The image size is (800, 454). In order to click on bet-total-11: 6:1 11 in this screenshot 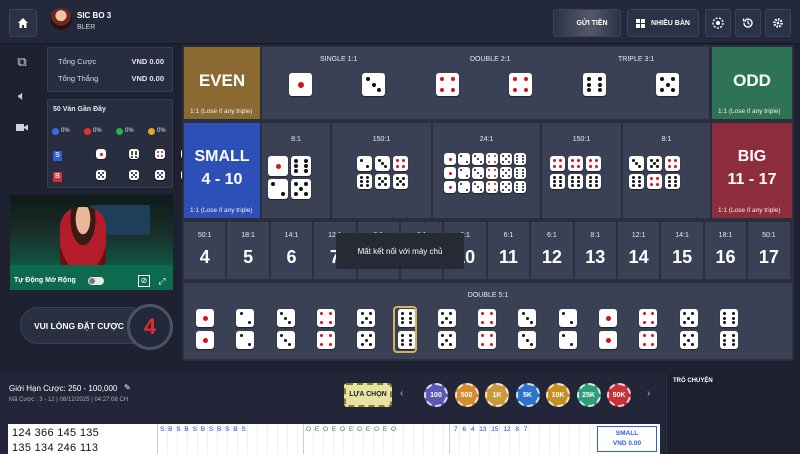, I will do `click(508, 250)`.